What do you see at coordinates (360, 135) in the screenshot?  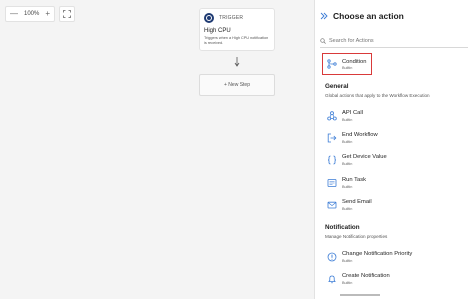 I see `action-label: End Workflow` at bounding box center [360, 135].